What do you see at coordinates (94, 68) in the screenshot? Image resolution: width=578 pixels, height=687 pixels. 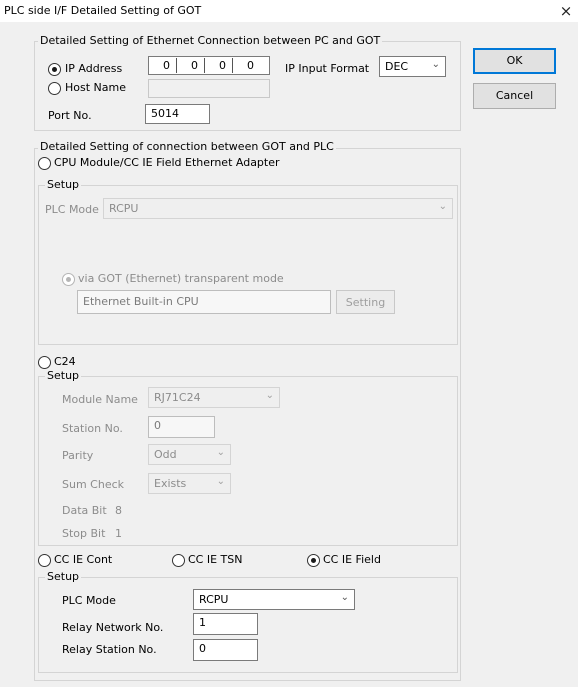 I see `ip-address-label: IP Address` at bounding box center [94, 68].